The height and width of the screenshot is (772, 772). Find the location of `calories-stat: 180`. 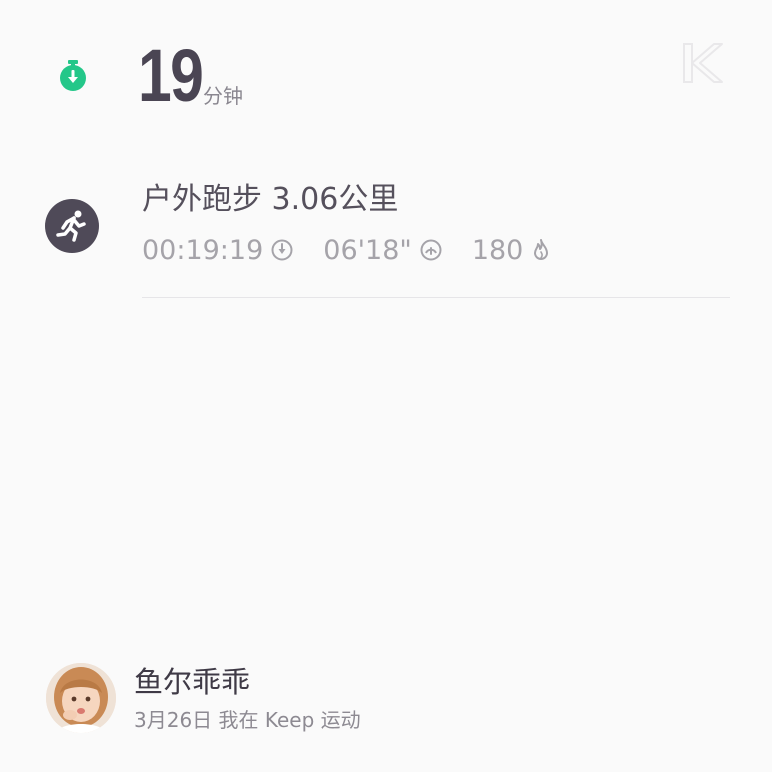

calories-stat: 180 is located at coordinates (512, 250).